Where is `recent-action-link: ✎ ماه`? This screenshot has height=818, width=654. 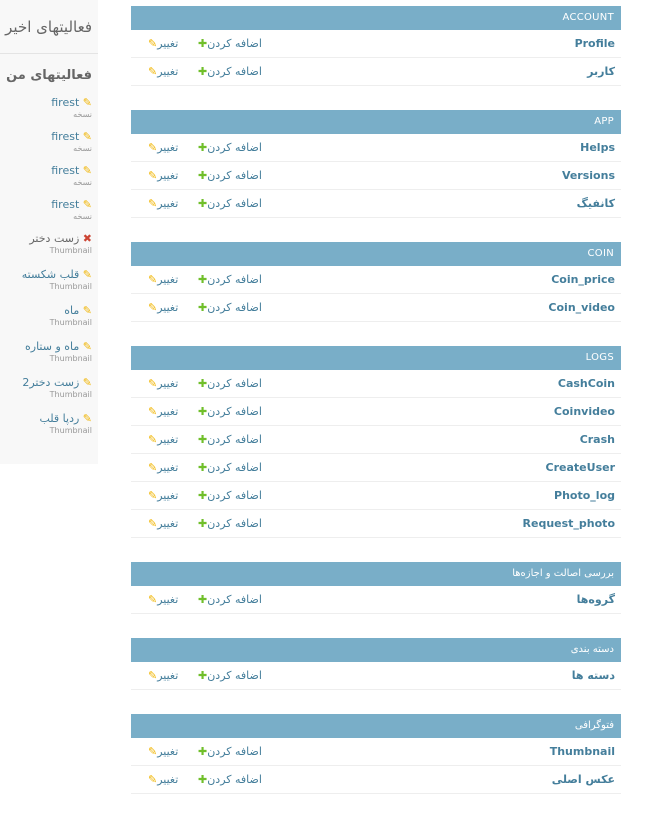 recent-action-link: ✎ ماه is located at coordinates (46, 311).